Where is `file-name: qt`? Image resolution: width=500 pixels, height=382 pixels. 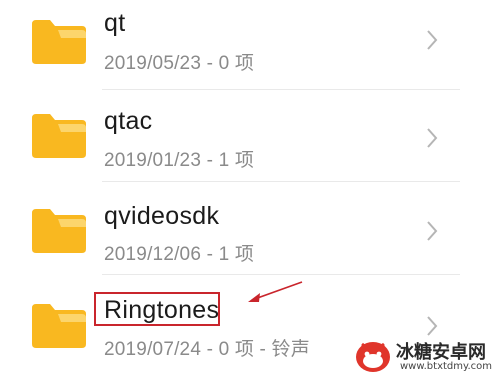
file-name: qt is located at coordinates (115, 23).